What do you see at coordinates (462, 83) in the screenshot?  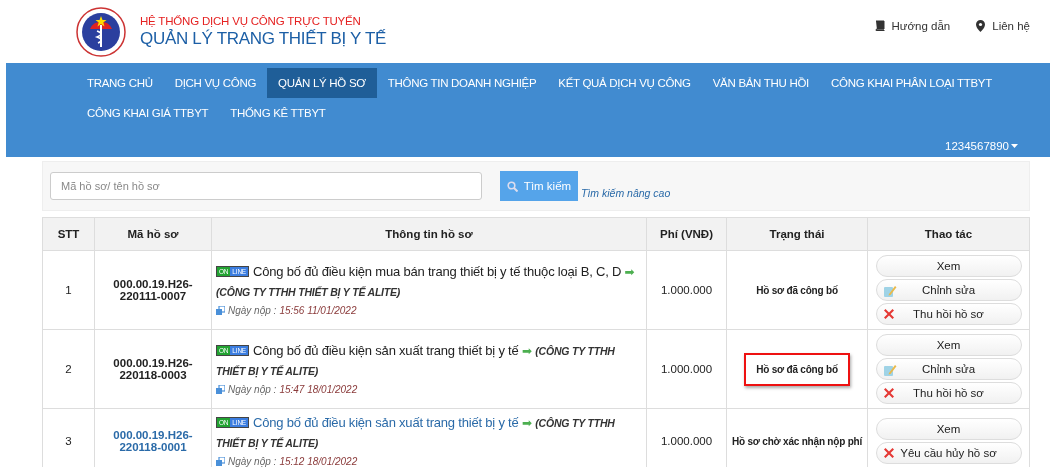 I see `nav-item: THÔNG TIN DOANH NGHIỆP` at bounding box center [462, 83].